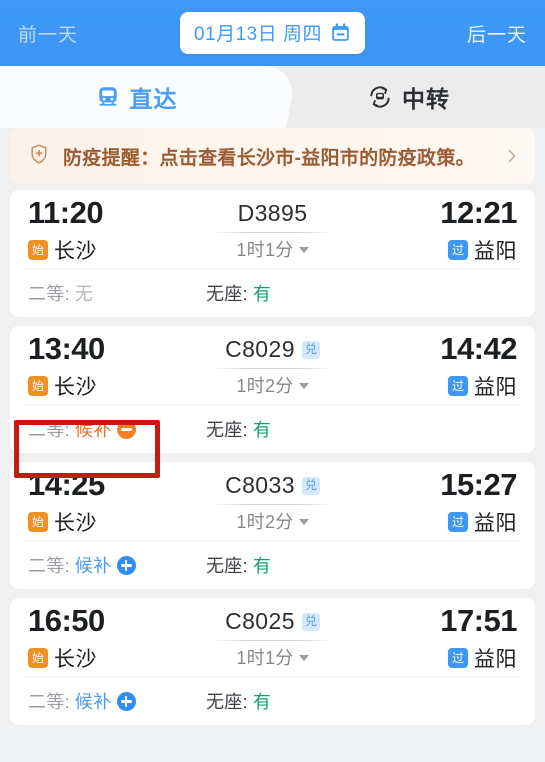 The image size is (545, 762). I want to click on departure-time: 13:40, so click(66, 349).